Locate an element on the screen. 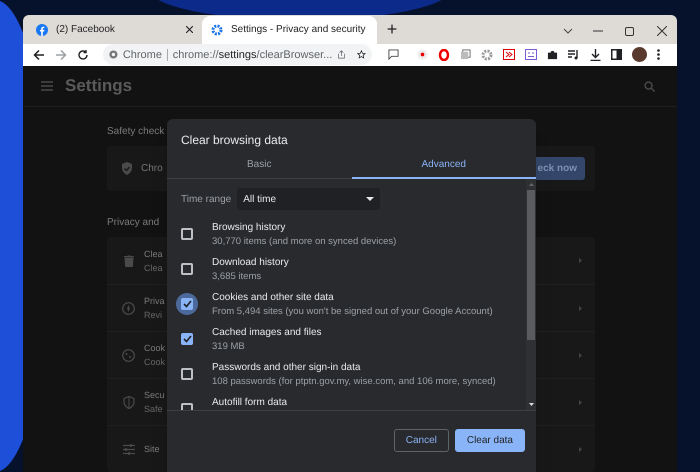  item-title: Autofill form data is located at coordinates (250, 403).